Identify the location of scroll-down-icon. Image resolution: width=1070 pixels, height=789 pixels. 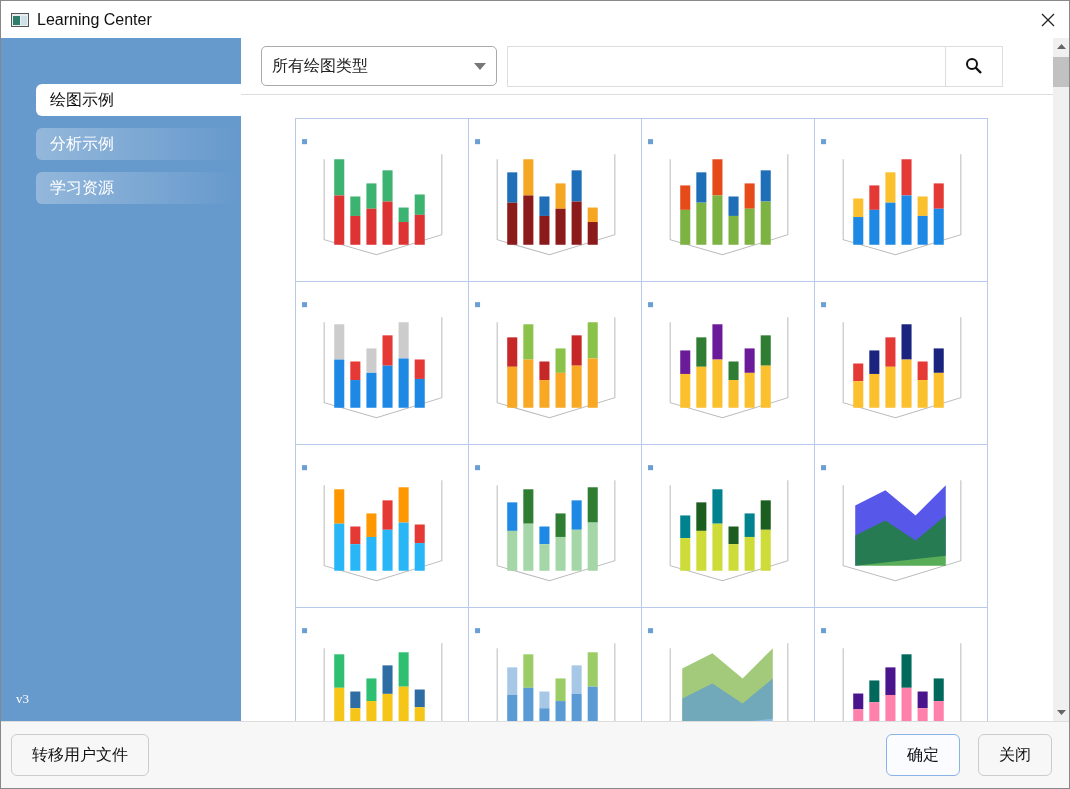
(1061, 712).